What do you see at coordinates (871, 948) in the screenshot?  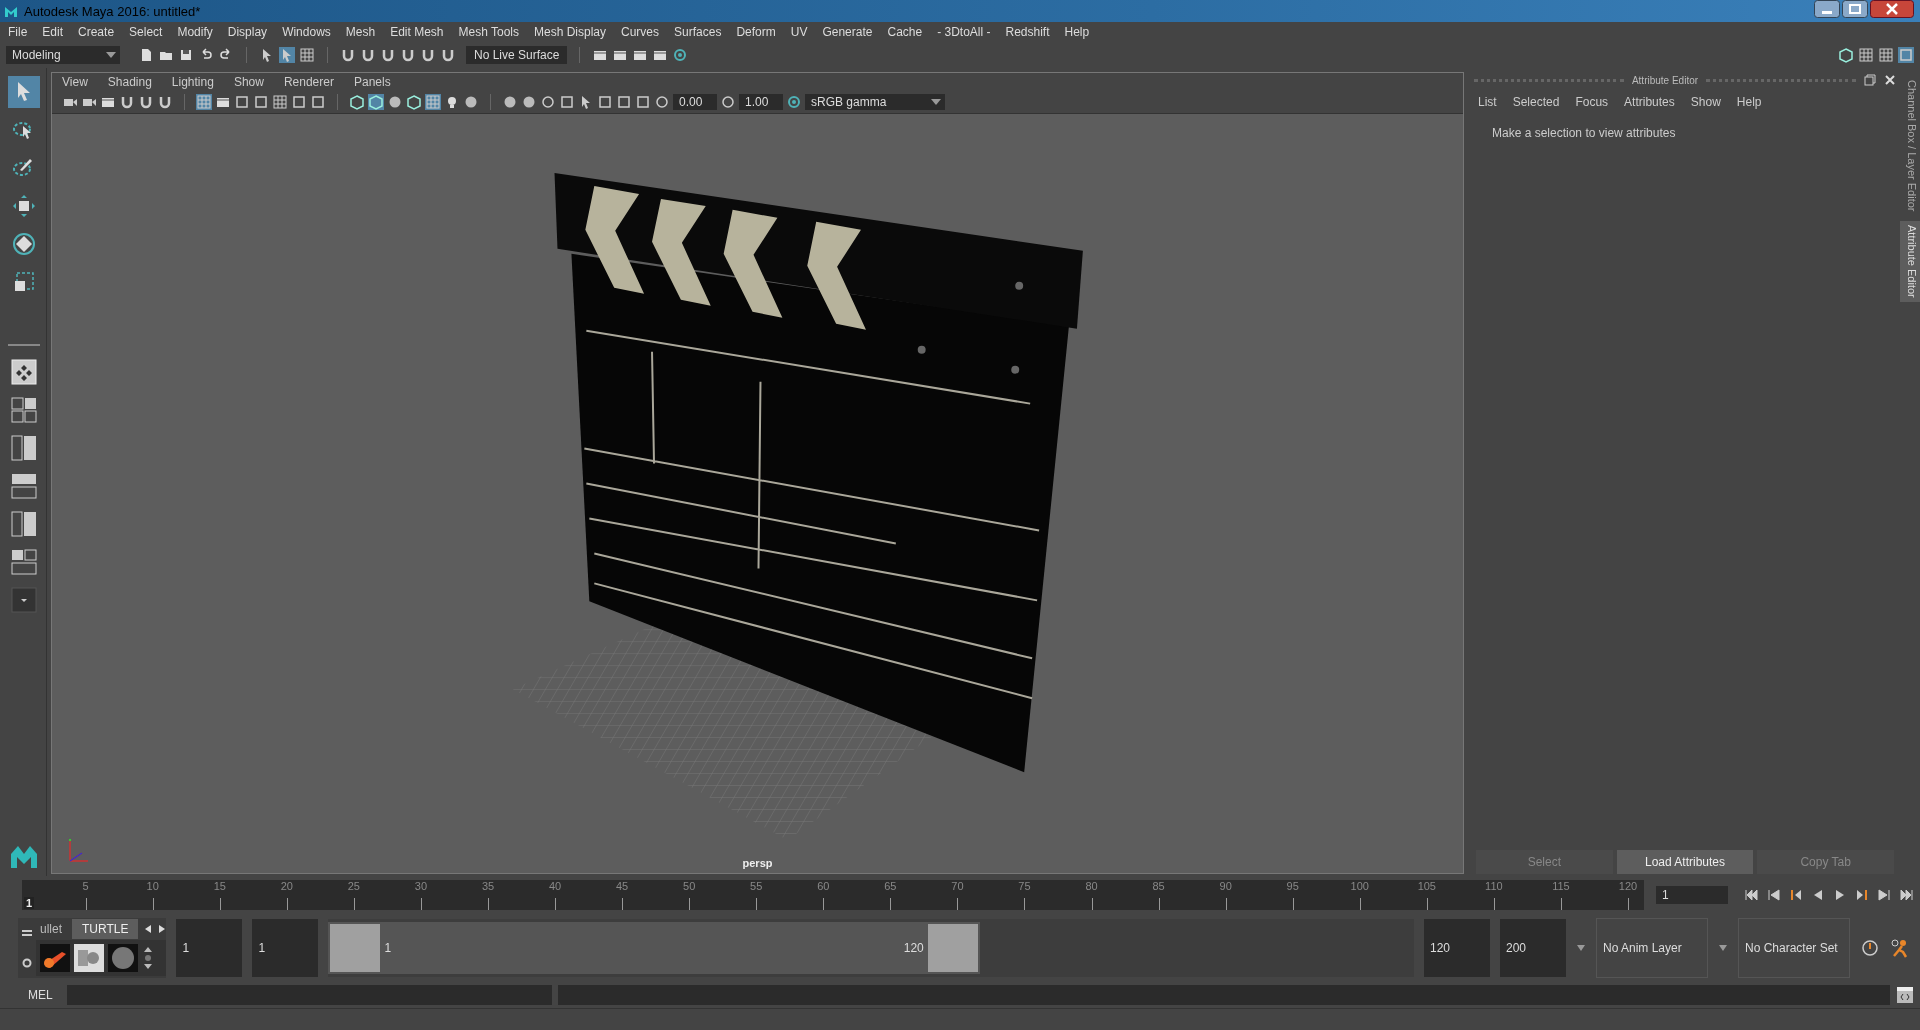 I see `range-slider-track: 1 120` at bounding box center [871, 948].